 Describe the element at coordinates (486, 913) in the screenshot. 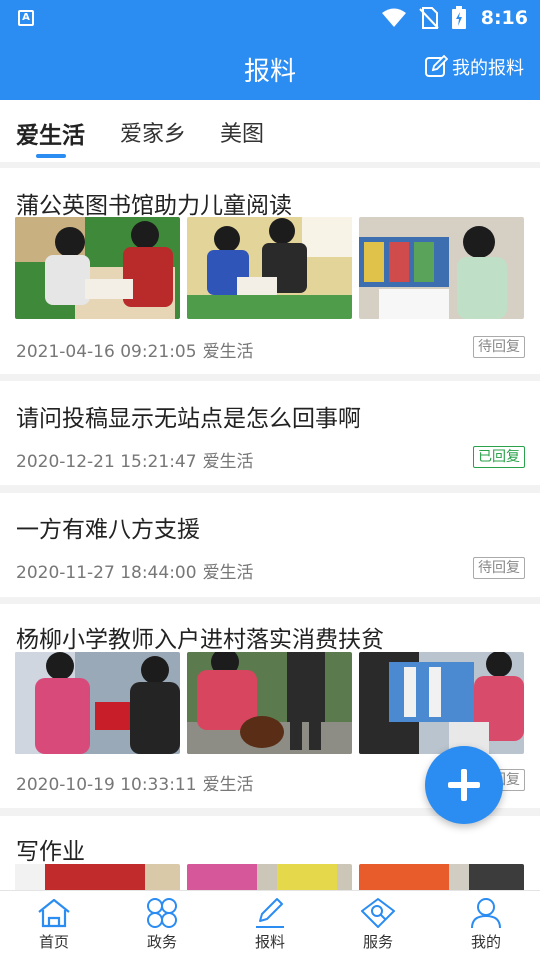

I see `user-icon` at that location.